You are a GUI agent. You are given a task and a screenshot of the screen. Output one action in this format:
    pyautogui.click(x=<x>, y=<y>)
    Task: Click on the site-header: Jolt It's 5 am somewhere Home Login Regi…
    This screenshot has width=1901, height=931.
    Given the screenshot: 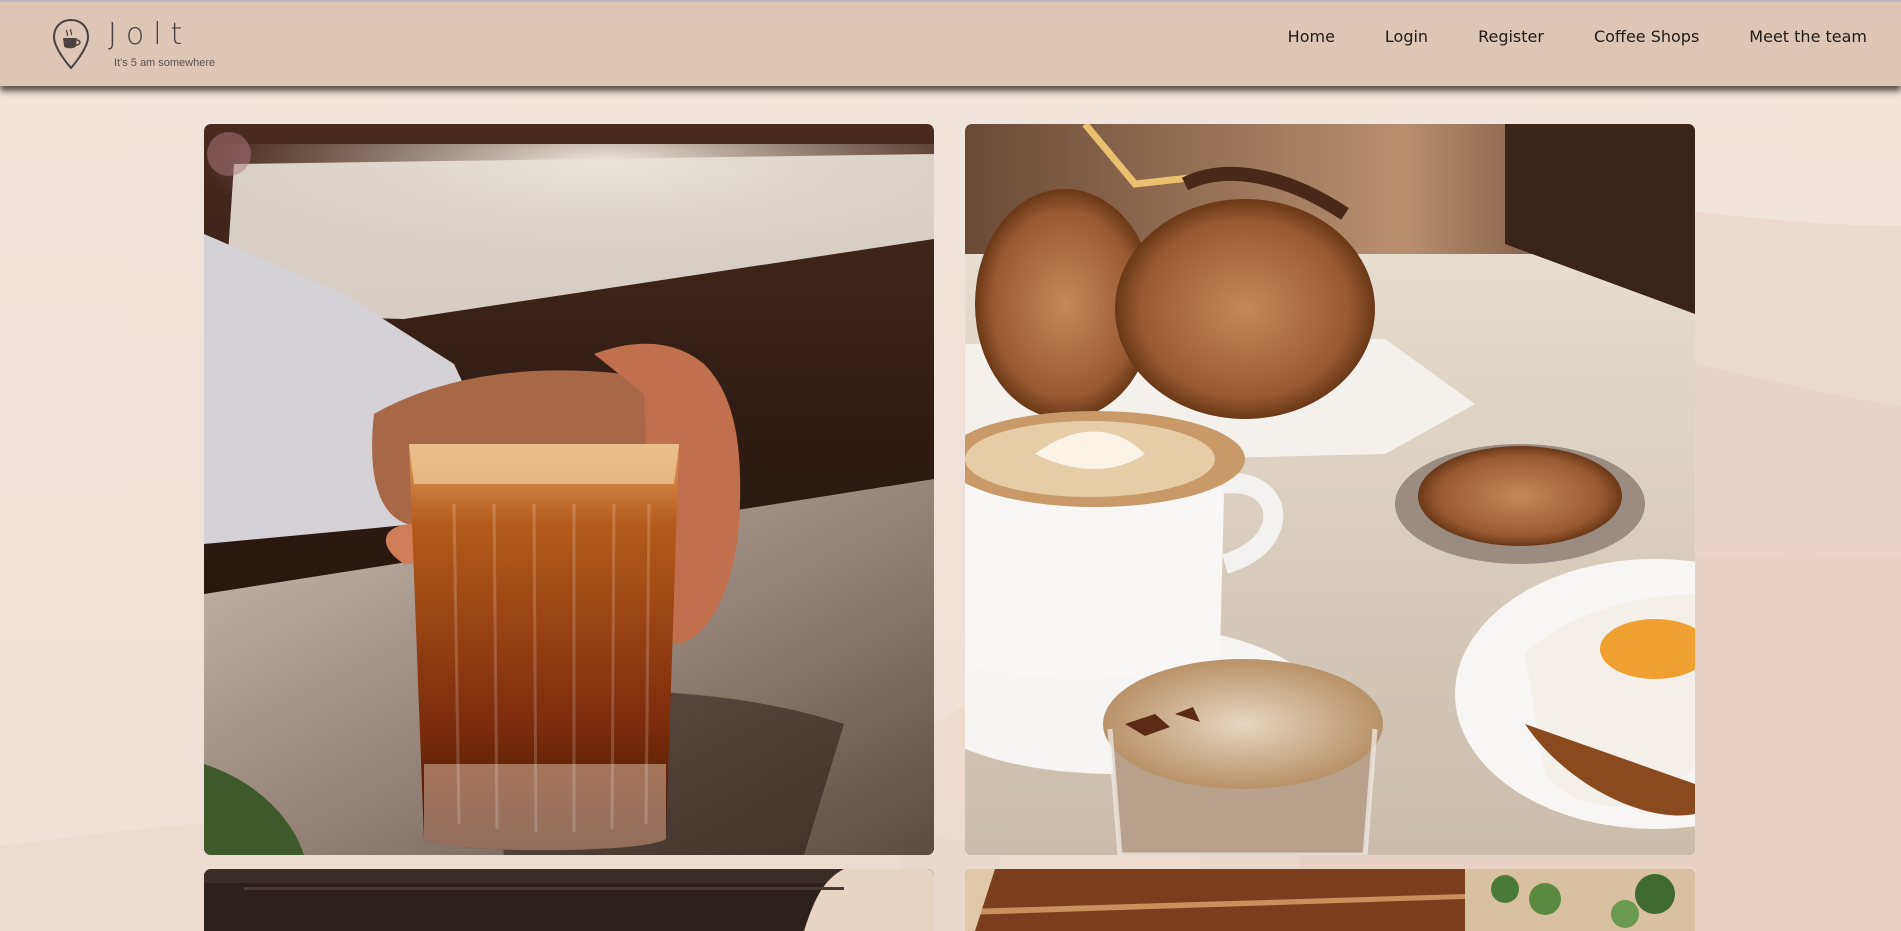 What is the action you would take?
    pyautogui.click(x=950, y=43)
    